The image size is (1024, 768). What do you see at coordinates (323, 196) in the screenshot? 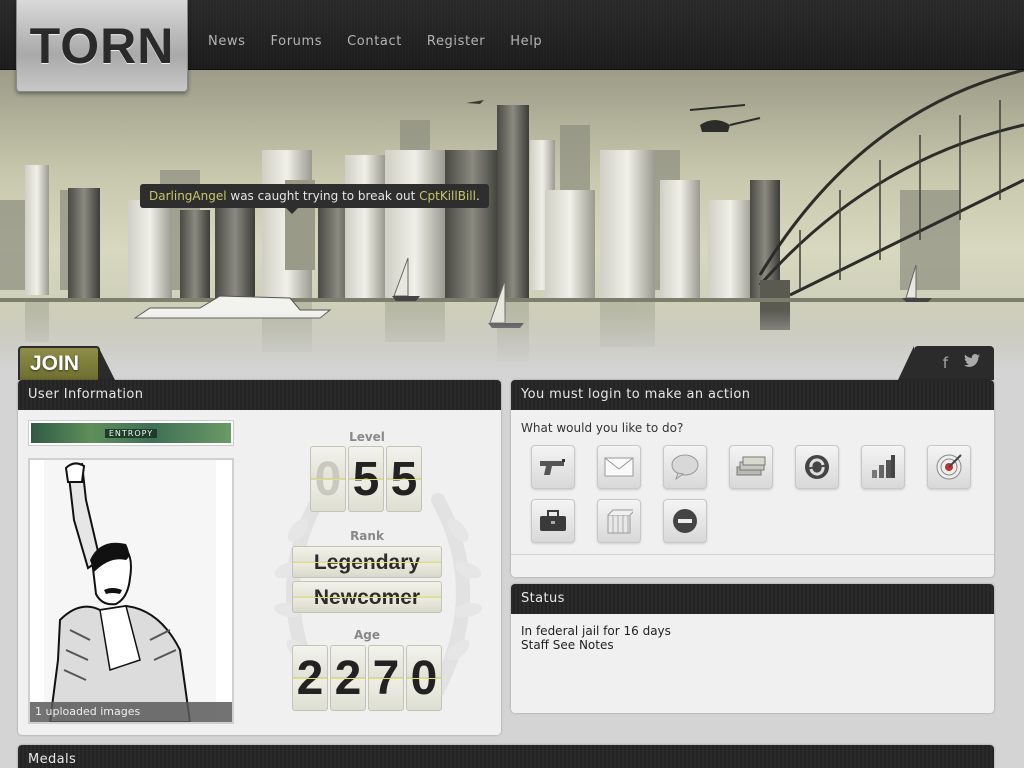
I see `tooltip-text: was caught trying to break out` at bounding box center [323, 196].